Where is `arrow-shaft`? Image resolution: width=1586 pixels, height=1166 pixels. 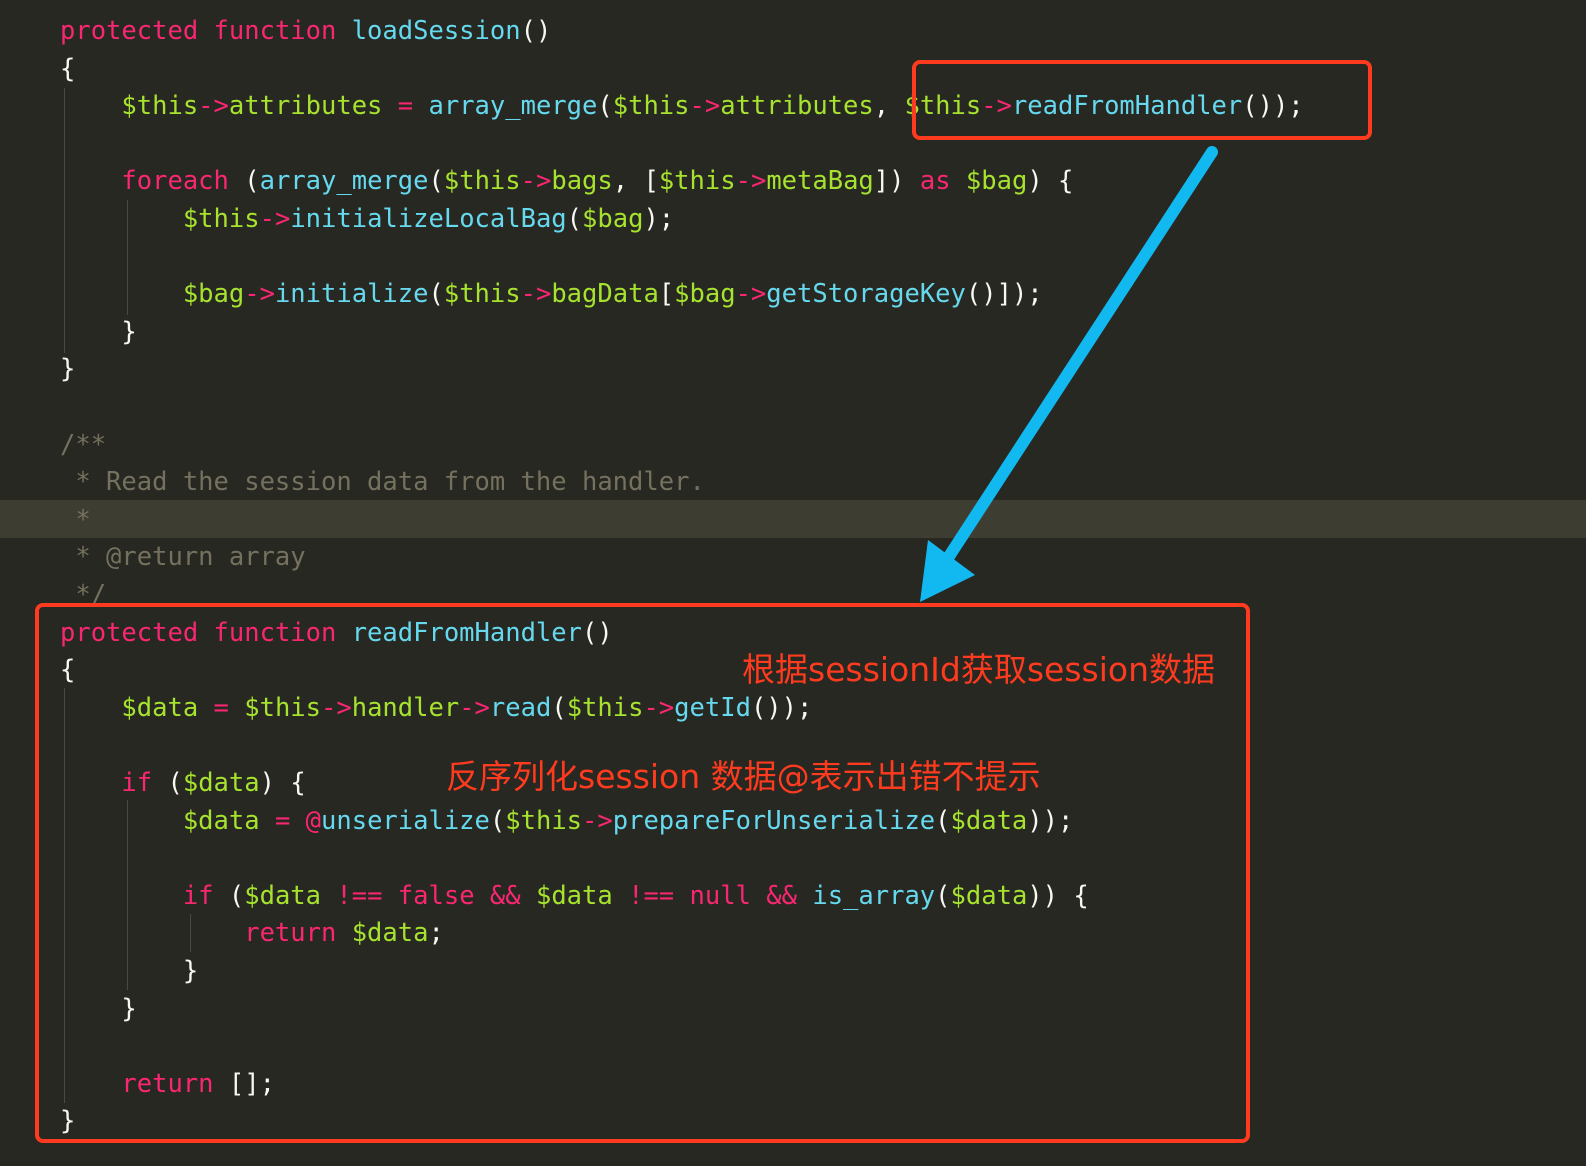 arrow-shaft is located at coordinates (1080, 355).